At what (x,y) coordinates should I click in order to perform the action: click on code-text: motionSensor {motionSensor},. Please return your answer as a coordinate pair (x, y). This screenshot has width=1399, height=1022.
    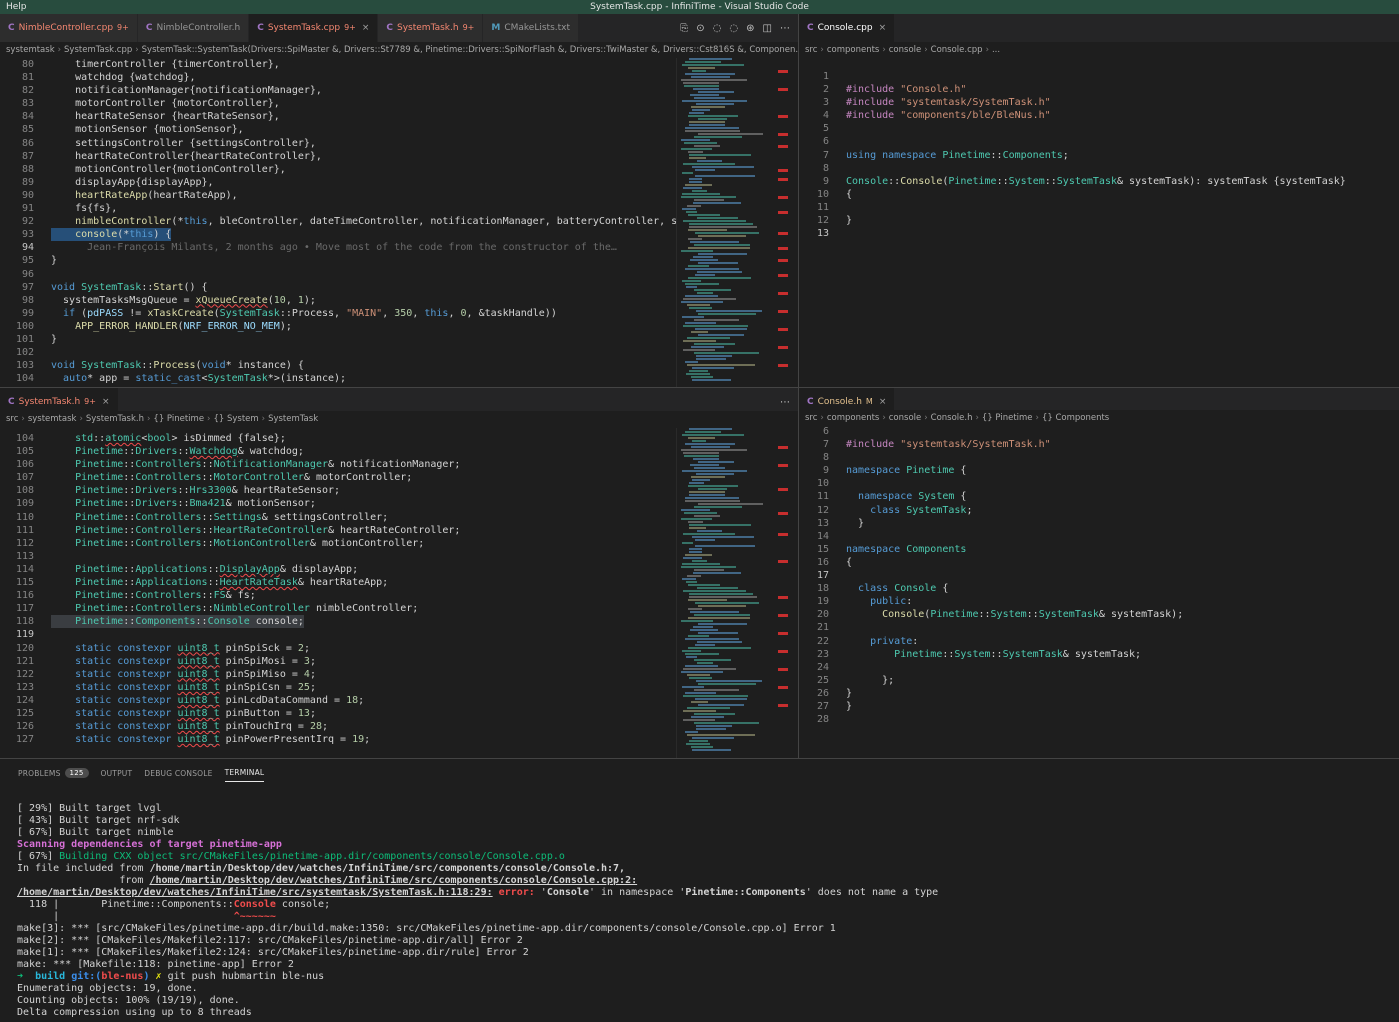
    Looking at the image, I should click on (147, 130).